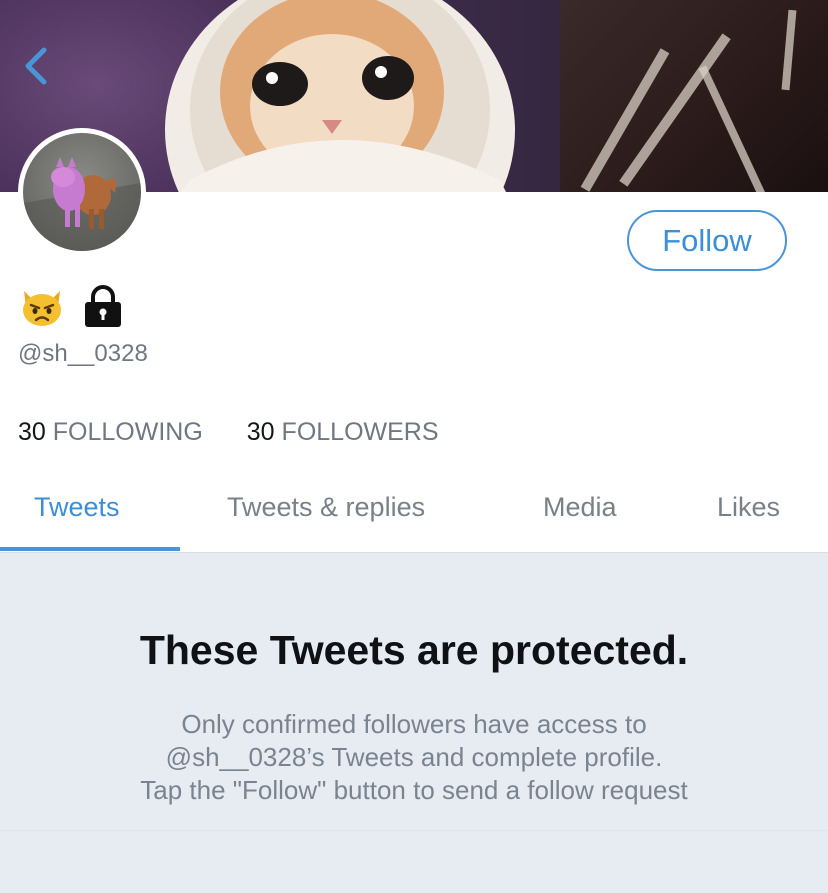 The image size is (828, 893). What do you see at coordinates (90, 549) in the screenshot?
I see `active-tab-indicator` at bounding box center [90, 549].